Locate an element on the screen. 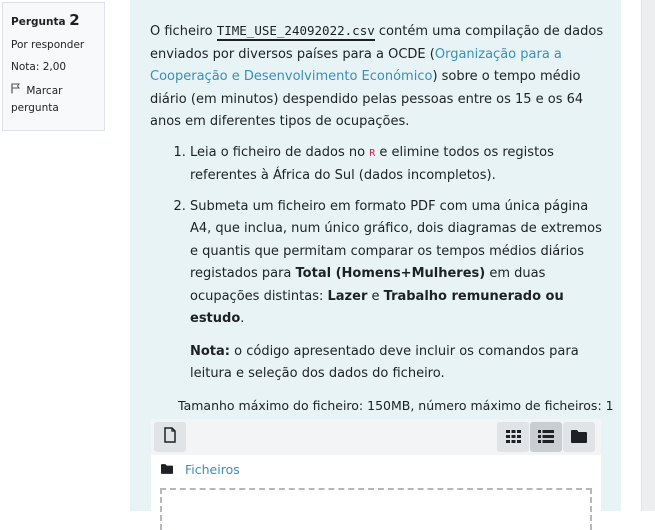 The width and height of the screenshot is (655, 530). view-tree-button is located at coordinates (579, 437).